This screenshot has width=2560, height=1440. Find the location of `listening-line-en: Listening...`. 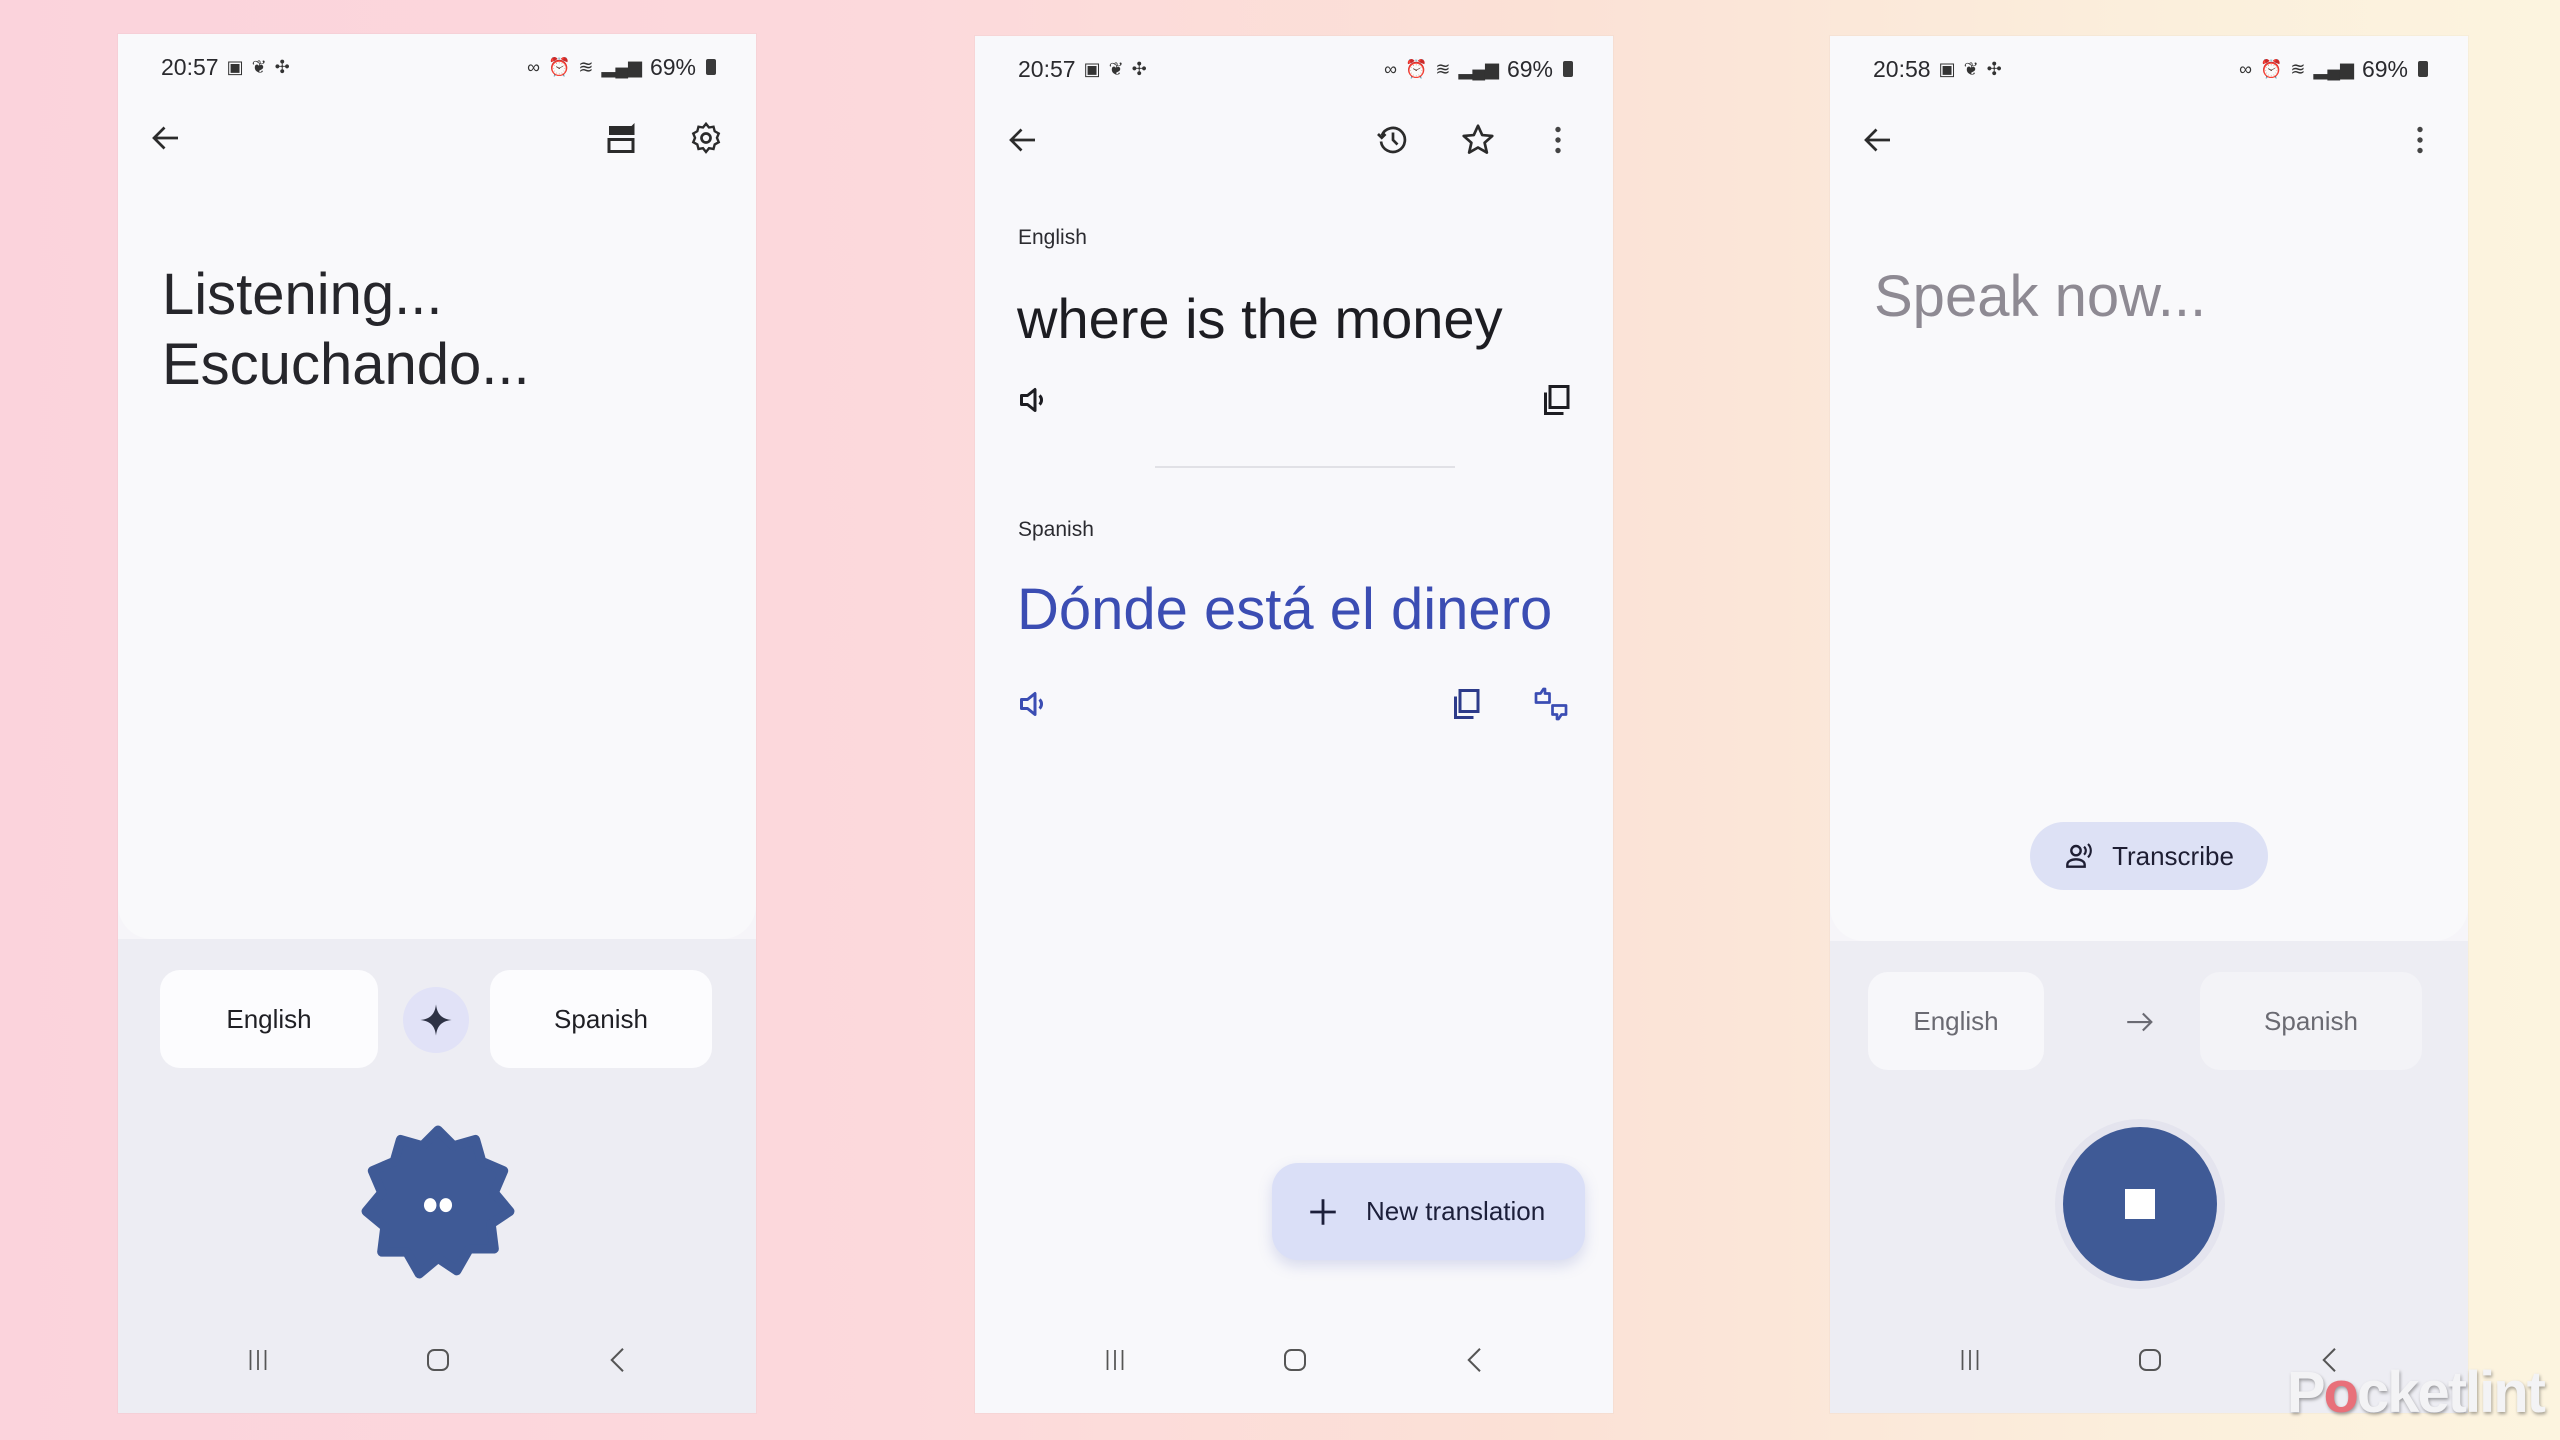

listening-line-en: Listening... is located at coordinates (302, 294).